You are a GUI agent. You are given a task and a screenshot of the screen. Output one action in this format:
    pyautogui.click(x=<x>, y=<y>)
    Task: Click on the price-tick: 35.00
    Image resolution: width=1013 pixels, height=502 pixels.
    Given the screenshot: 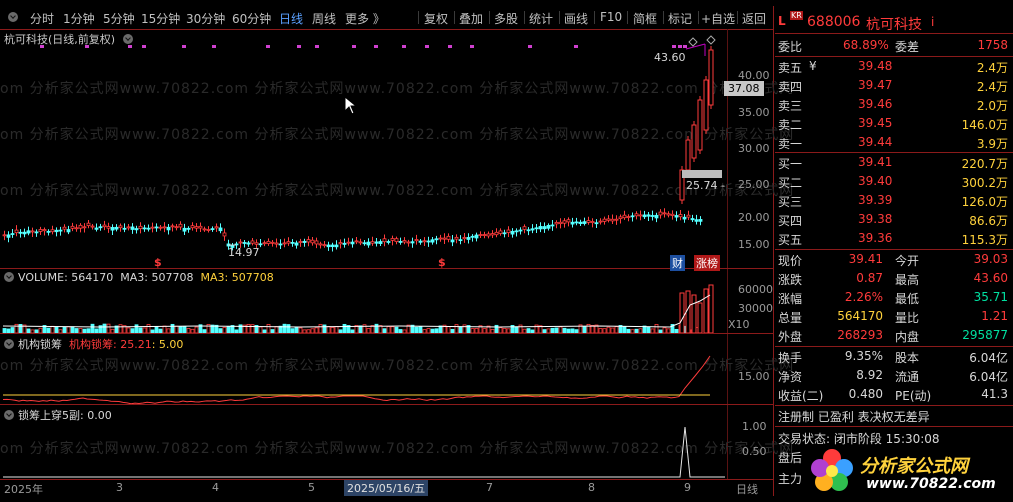 What is the action you would take?
    pyautogui.click(x=754, y=112)
    